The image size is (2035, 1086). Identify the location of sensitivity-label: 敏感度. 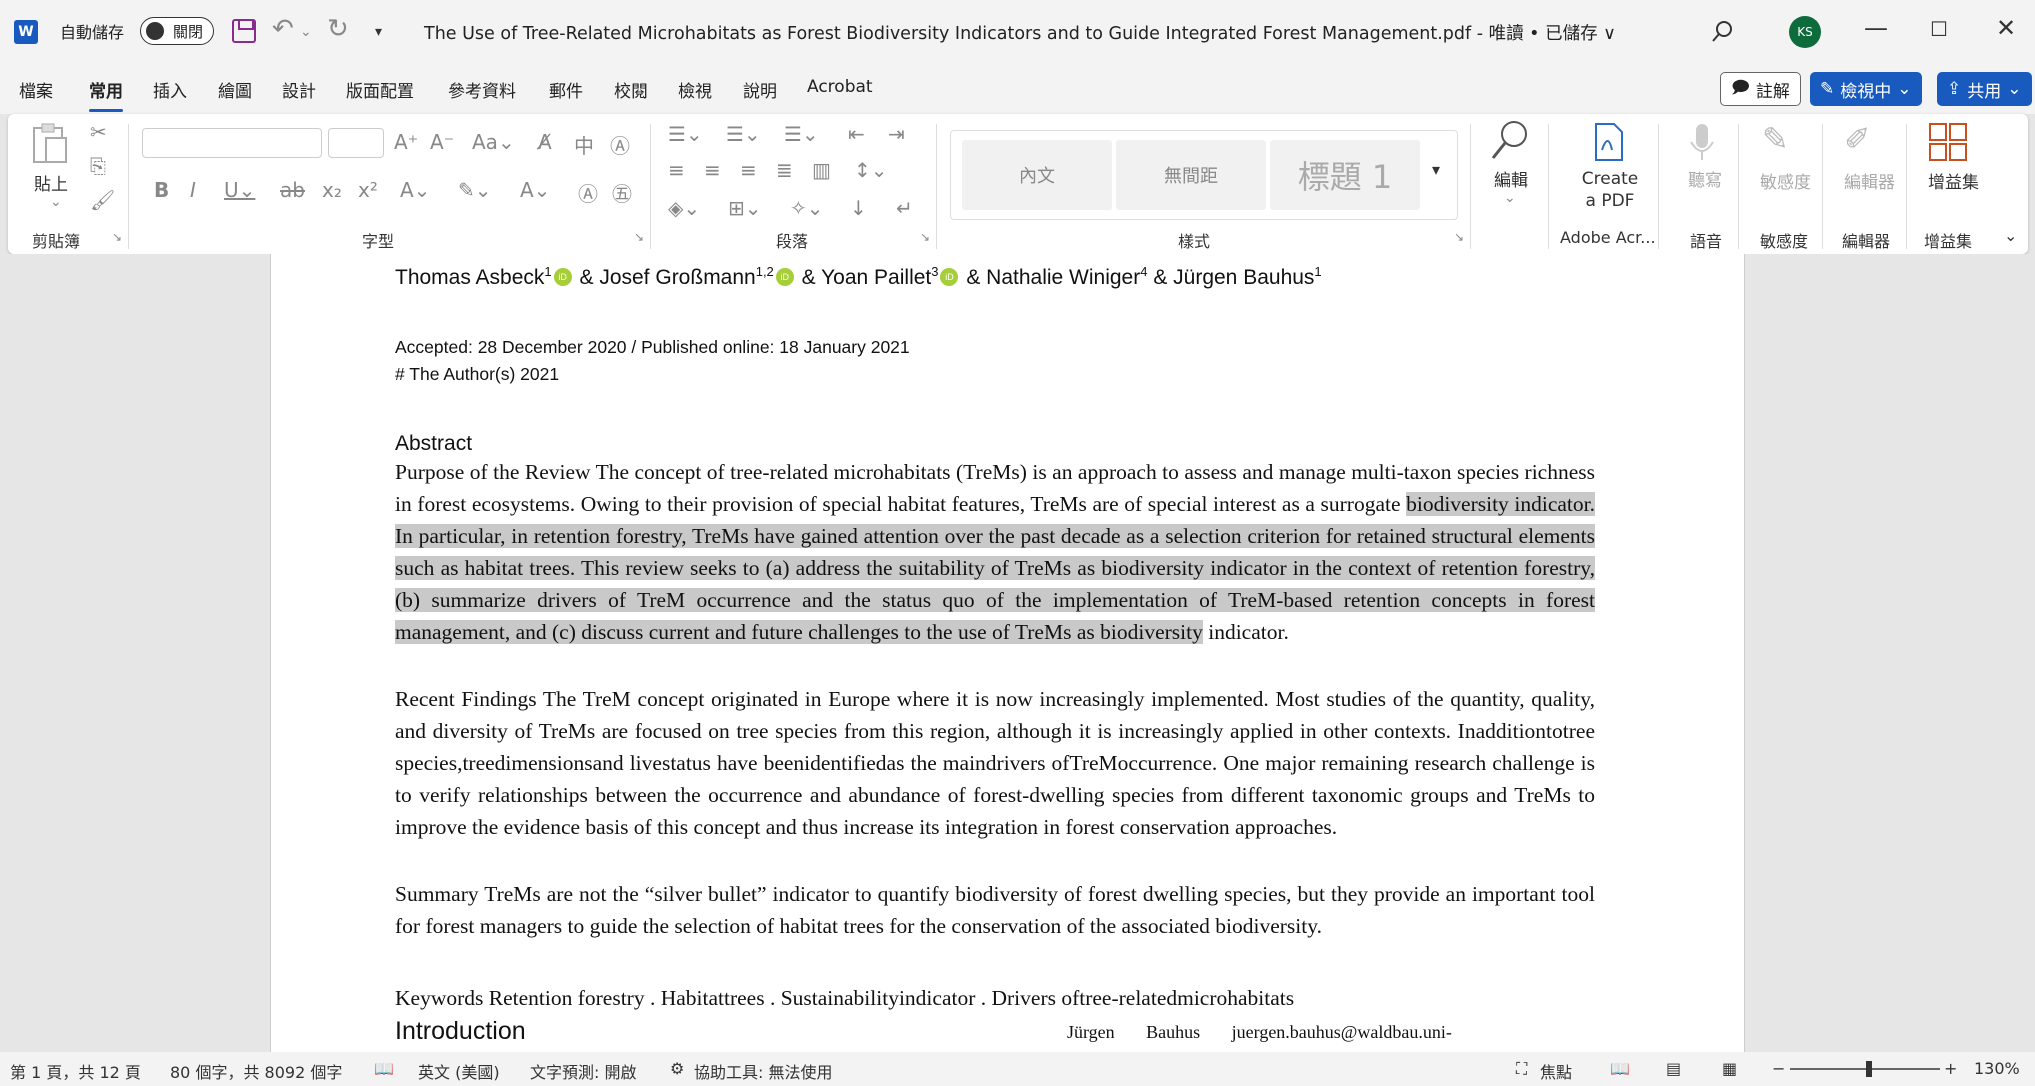
(1785, 180).